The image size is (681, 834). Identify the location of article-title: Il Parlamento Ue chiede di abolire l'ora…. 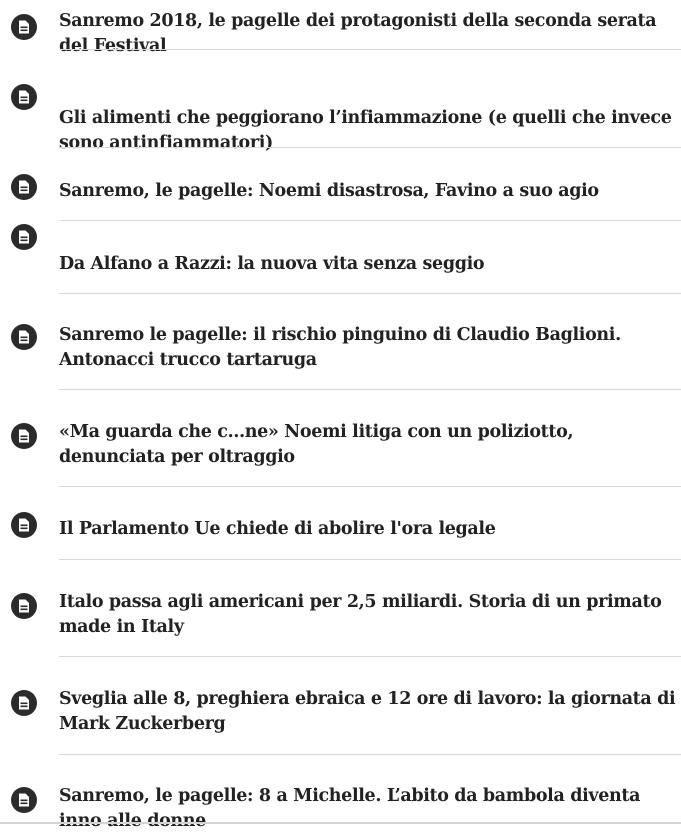
(369, 529).